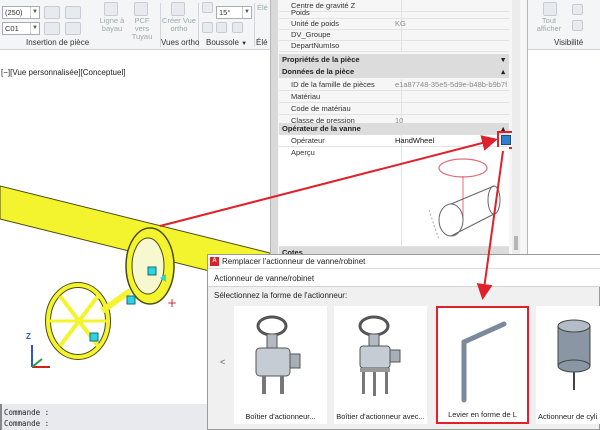 This screenshot has height=430, width=600. What do you see at coordinates (214, 261) in the screenshot?
I see `app-logo-icon: A` at bounding box center [214, 261].